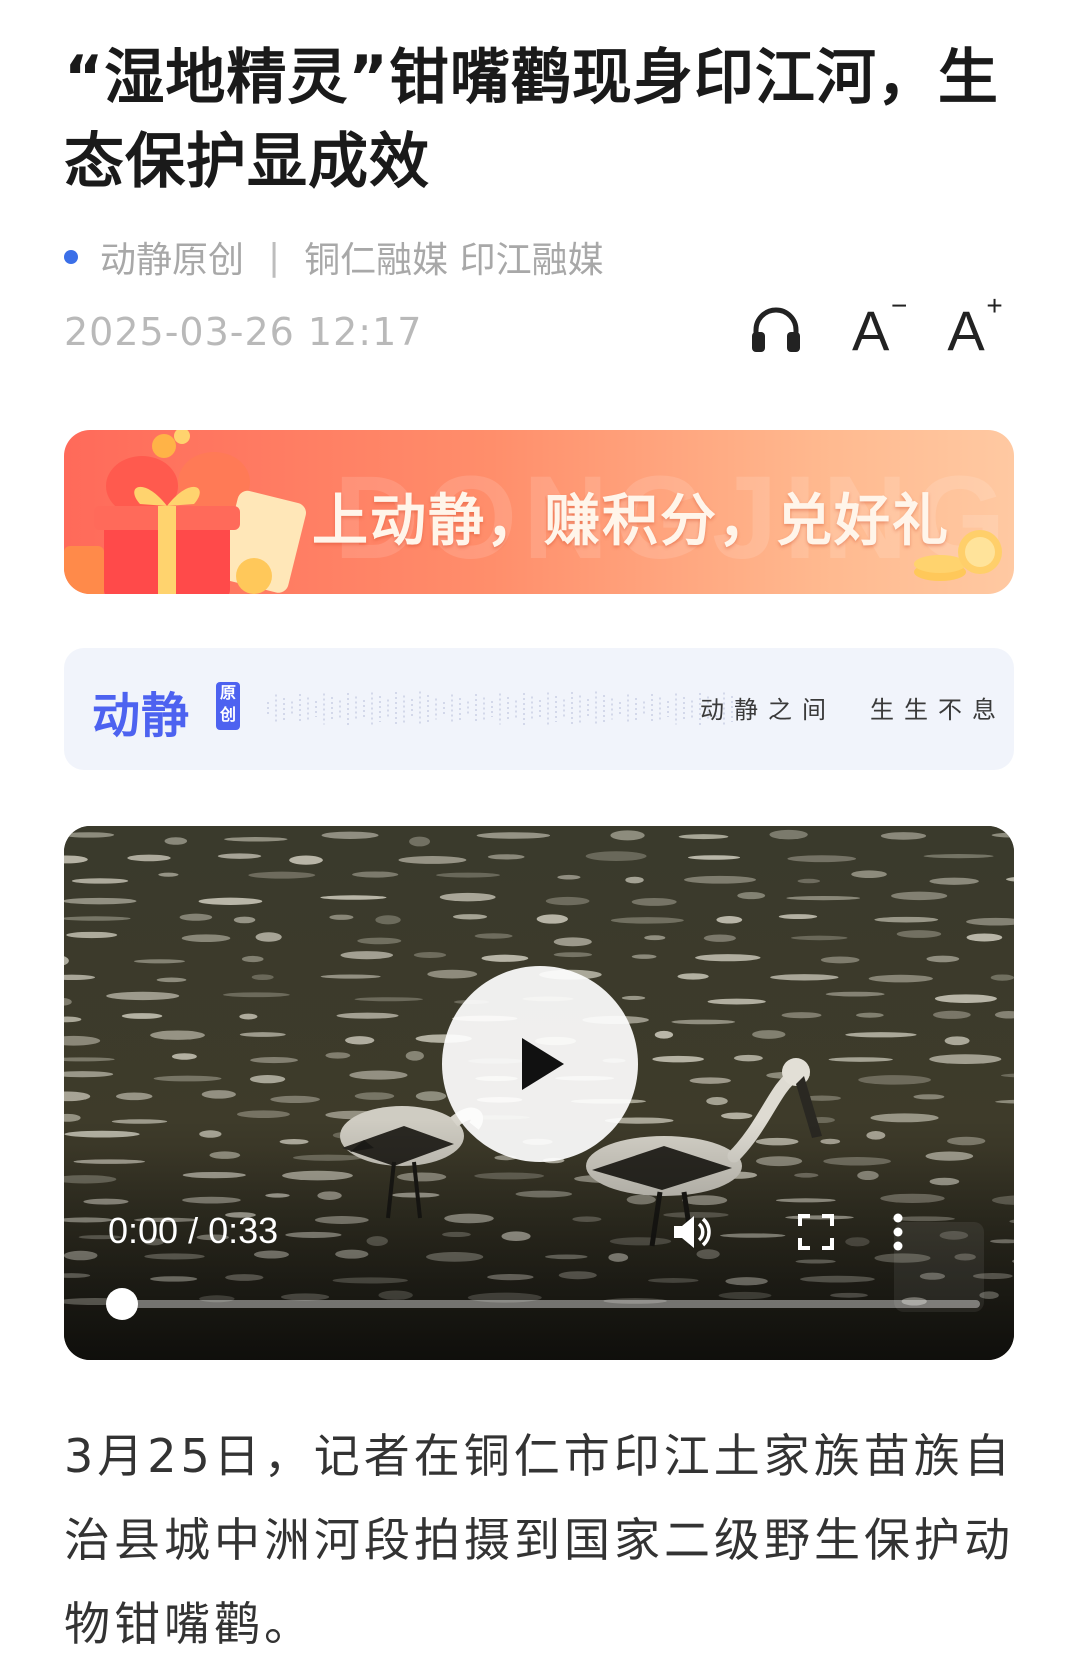  I want to click on article-meta: 动静原创 | 铜仁融媒 印江融媒, so click(334, 257).